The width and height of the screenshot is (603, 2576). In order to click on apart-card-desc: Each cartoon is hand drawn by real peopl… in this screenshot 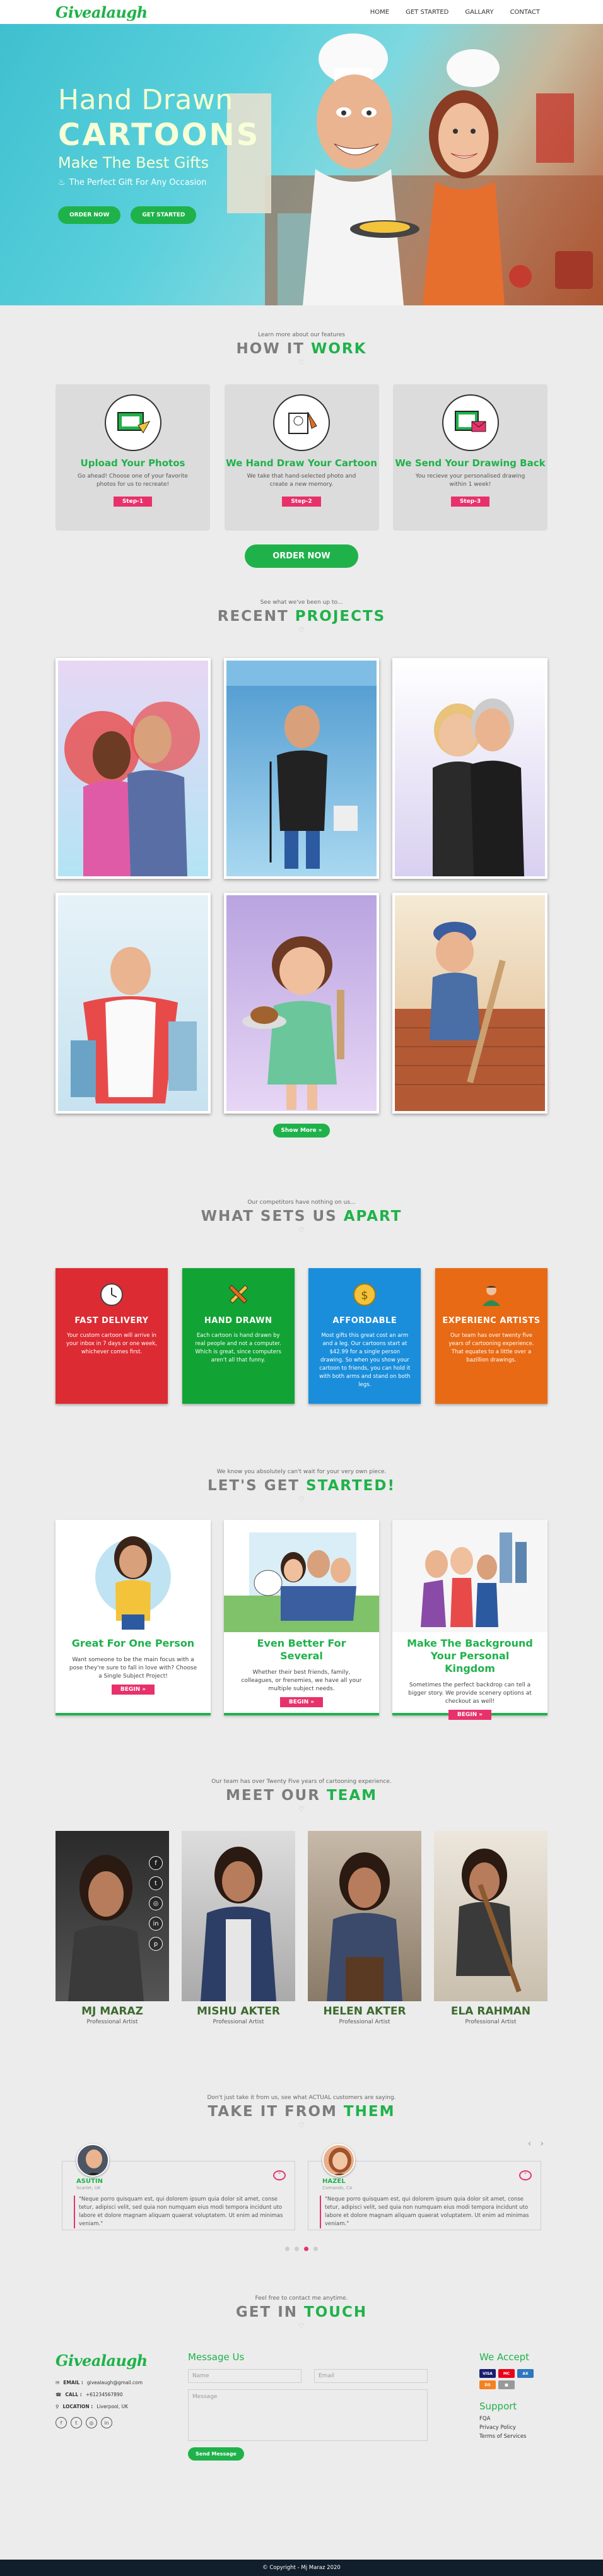, I will do `click(238, 1347)`.